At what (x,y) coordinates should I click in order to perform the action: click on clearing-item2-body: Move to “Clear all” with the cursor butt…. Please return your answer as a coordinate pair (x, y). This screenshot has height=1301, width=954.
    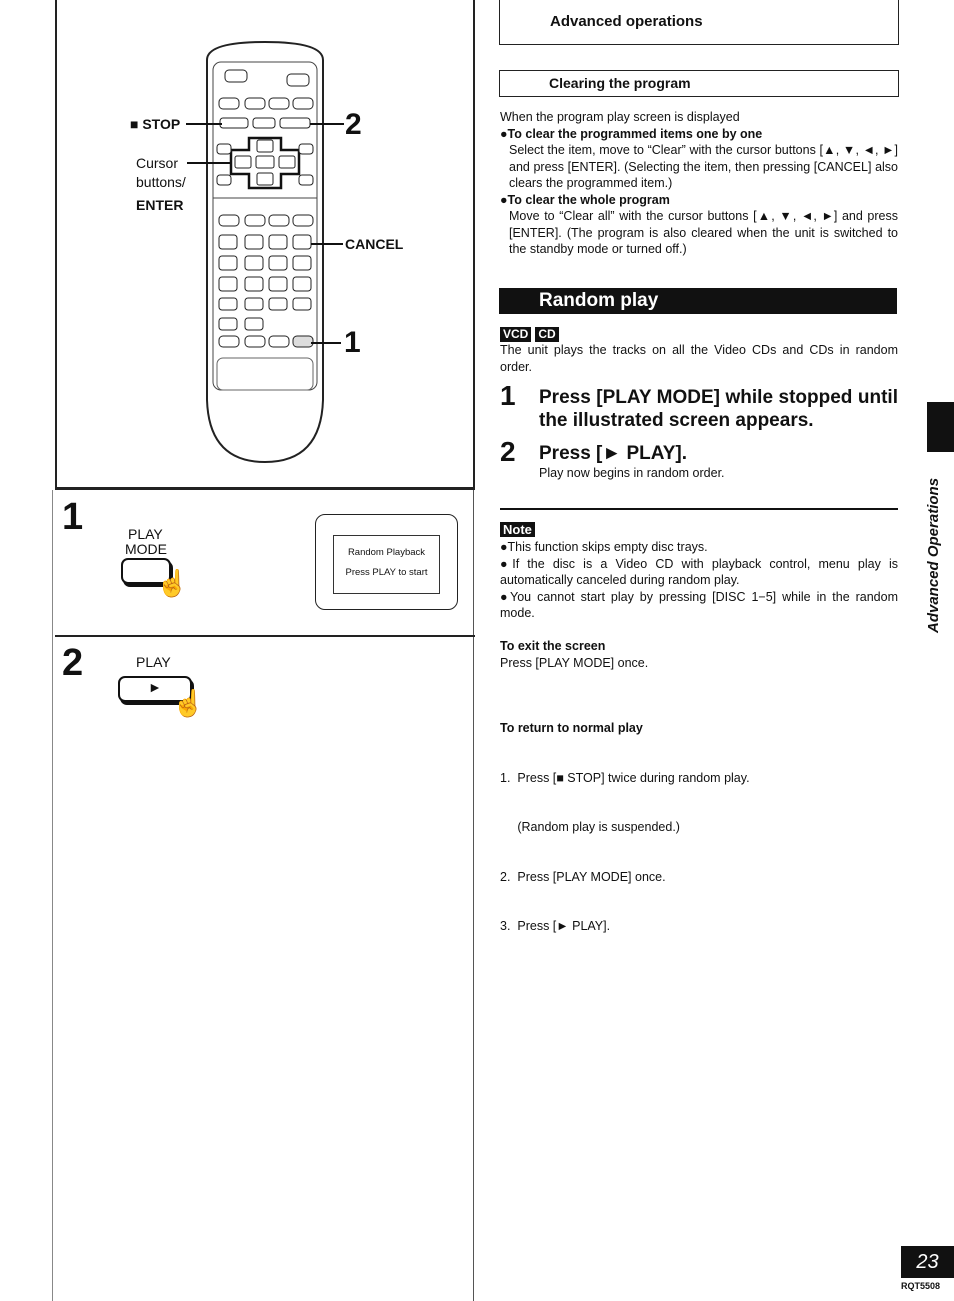
    Looking at the image, I should click on (703, 232).